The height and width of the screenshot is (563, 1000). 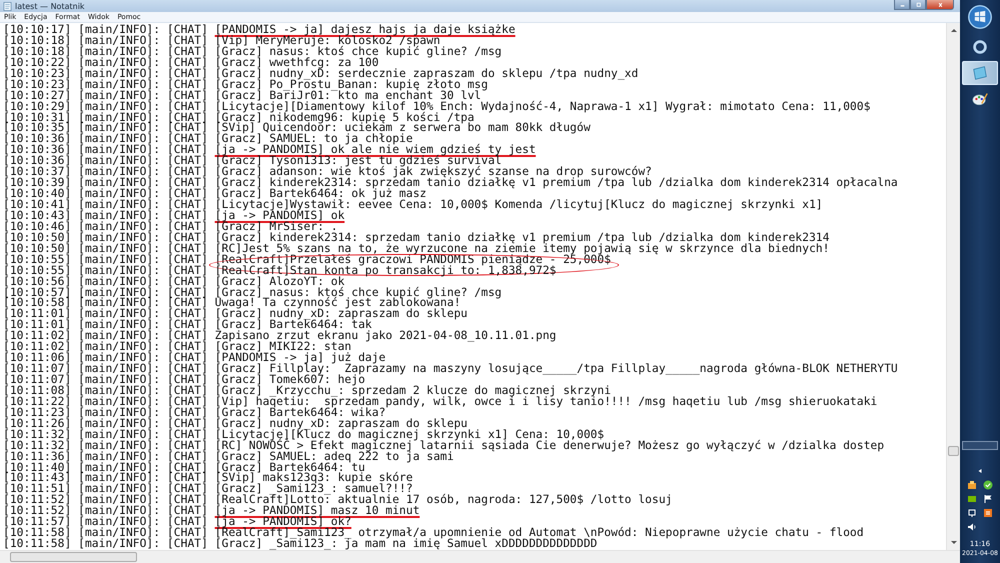 What do you see at coordinates (980, 17) in the screenshot?
I see `start-button` at bounding box center [980, 17].